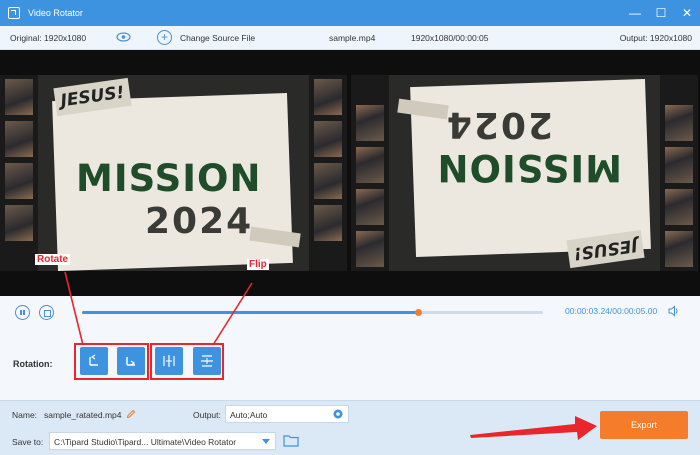 The height and width of the screenshot is (455, 700). I want to click on minimize-icon: —, so click(635, 13).